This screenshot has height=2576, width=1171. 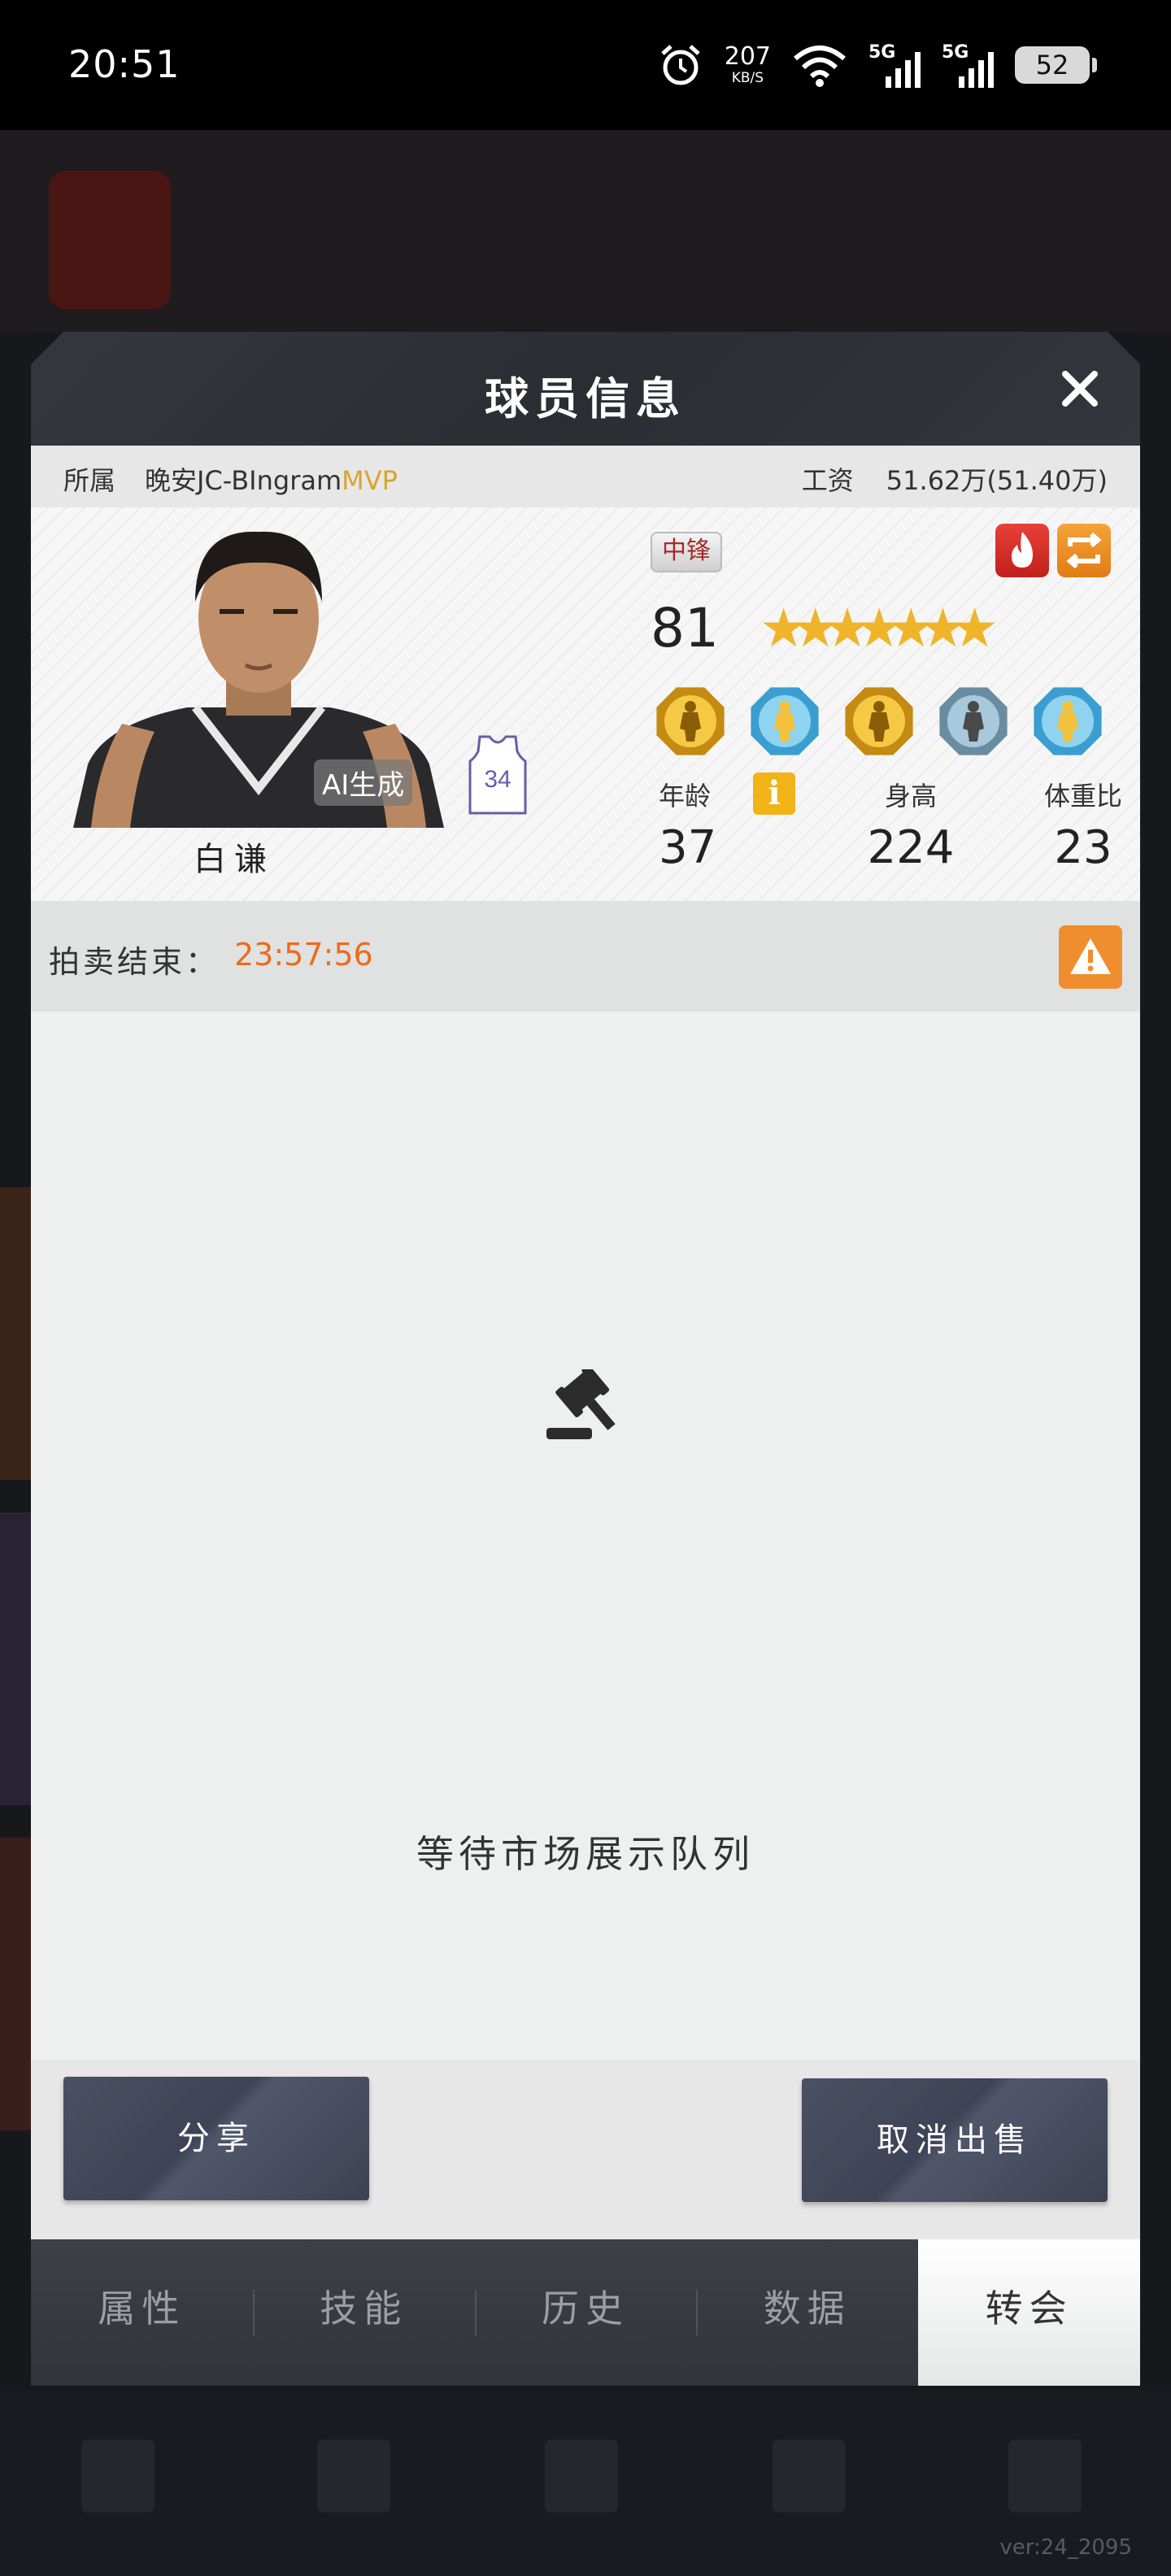 What do you see at coordinates (691, 721) in the screenshot?
I see `gold-dribble-icon` at bounding box center [691, 721].